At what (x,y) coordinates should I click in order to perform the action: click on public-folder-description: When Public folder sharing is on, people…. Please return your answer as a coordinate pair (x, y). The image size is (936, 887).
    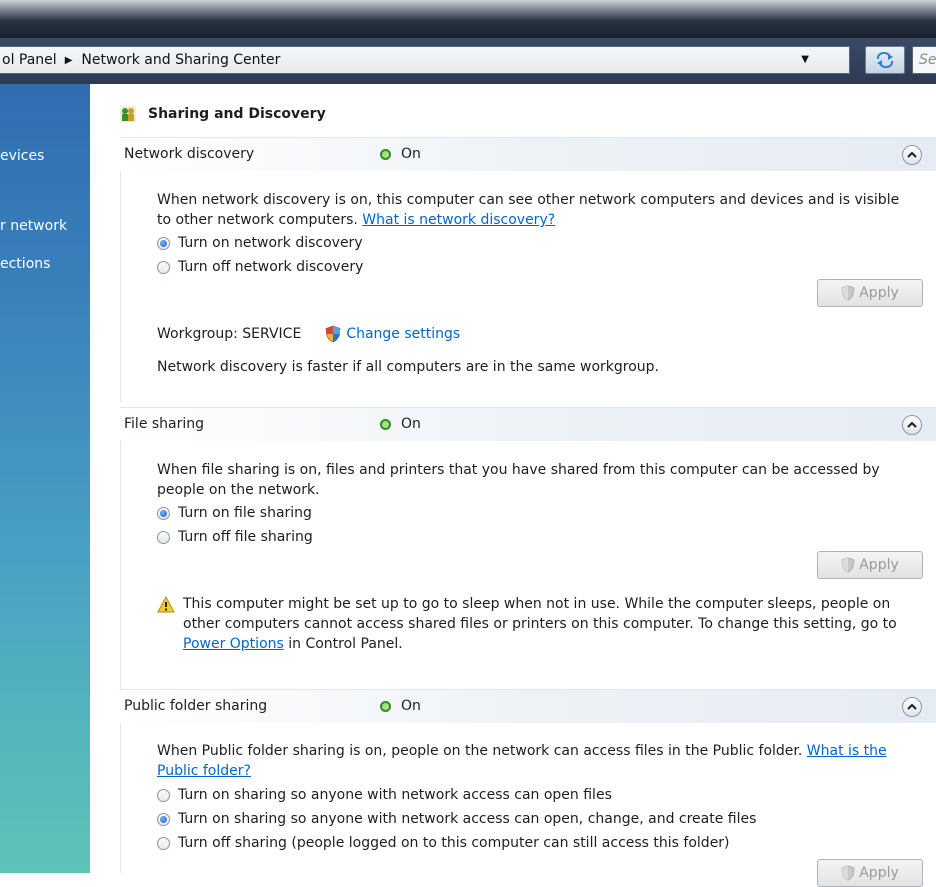
    Looking at the image, I should click on (537, 761).